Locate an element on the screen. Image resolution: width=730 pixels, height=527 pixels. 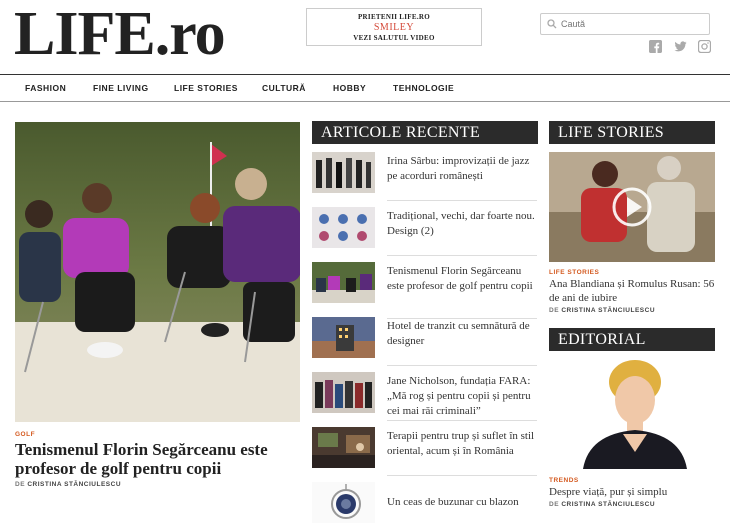
nav-item-hobby: HOBBY is located at coordinates (349, 88).